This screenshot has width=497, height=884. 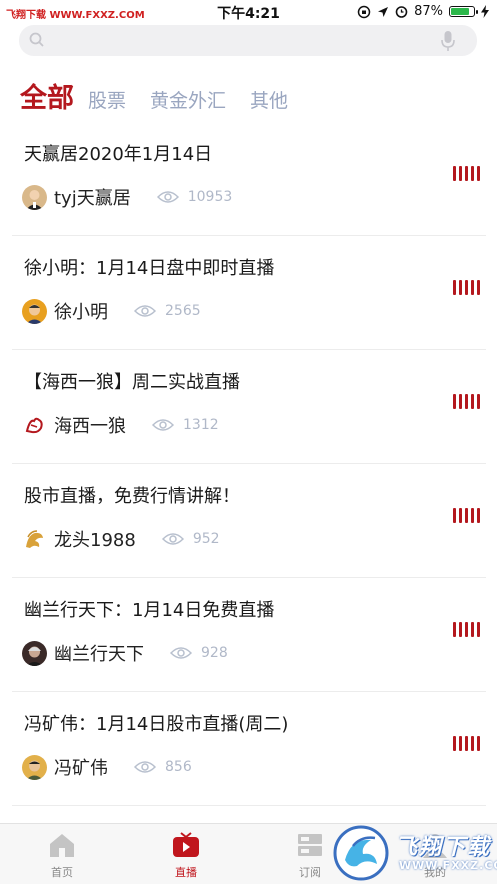 I want to click on search-bar, so click(x=248, y=40).